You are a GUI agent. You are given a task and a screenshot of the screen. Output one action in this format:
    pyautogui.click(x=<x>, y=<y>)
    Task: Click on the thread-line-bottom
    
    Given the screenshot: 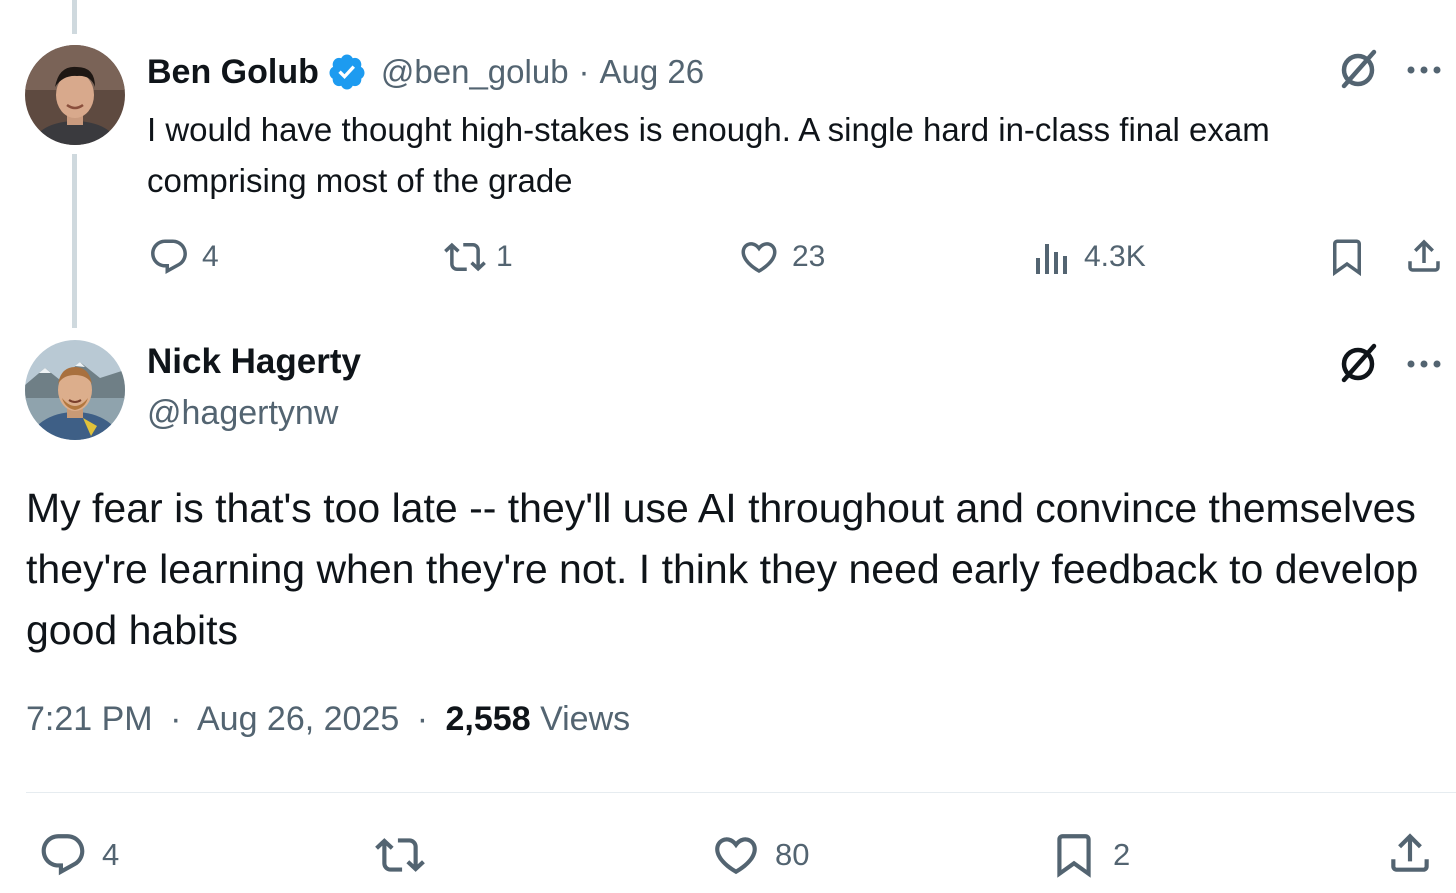 What is the action you would take?
    pyautogui.click(x=74, y=241)
    